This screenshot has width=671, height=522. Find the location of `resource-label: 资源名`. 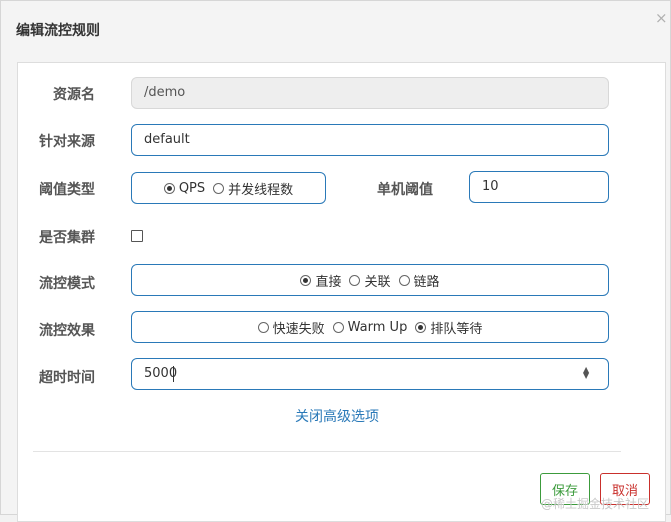

resource-label: 资源名 is located at coordinates (74, 95).